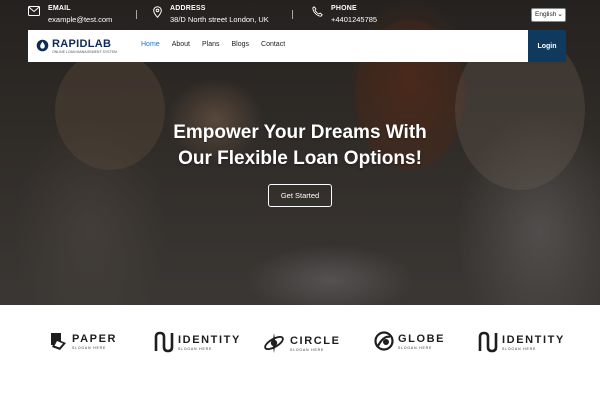 Image resolution: width=600 pixels, height=400 pixels. I want to click on address-info: ADDRESS 38/D North street London, UK, so click(211, 14).